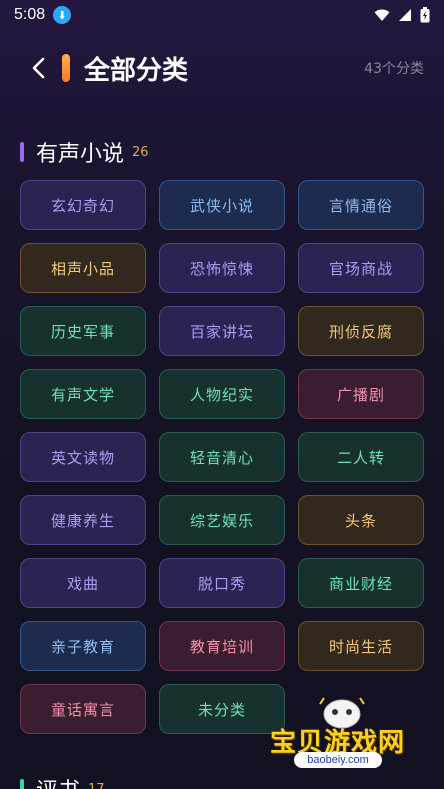 Image resolution: width=444 pixels, height=789 pixels. I want to click on signal-icon, so click(405, 15).